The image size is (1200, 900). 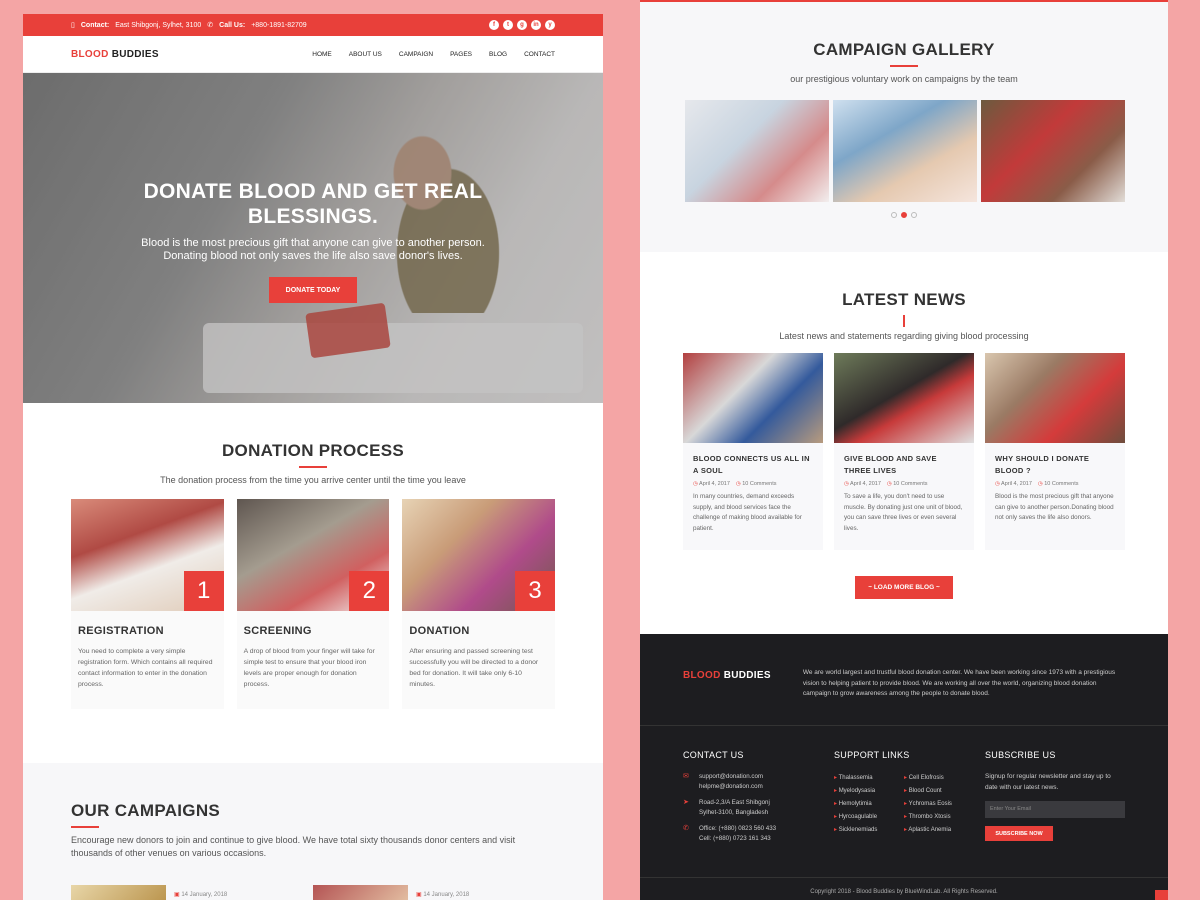 I want to click on subscribe-now-button: SUBSCRIBE NOW, so click(x=1019, y=833).